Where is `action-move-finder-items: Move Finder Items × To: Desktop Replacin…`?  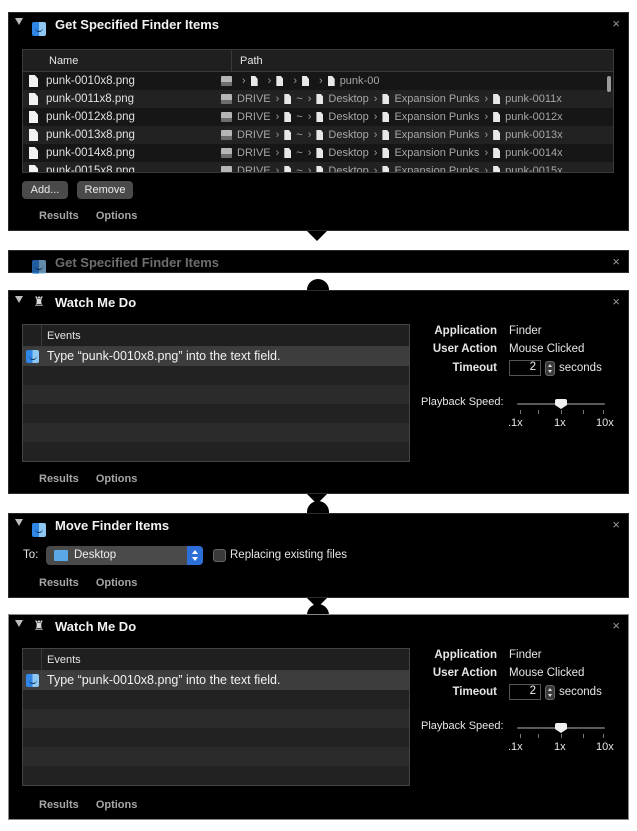
action-move-finder-items: Move Finder Items × To: Desktop Replacin… is located at coordinates (318, 555).